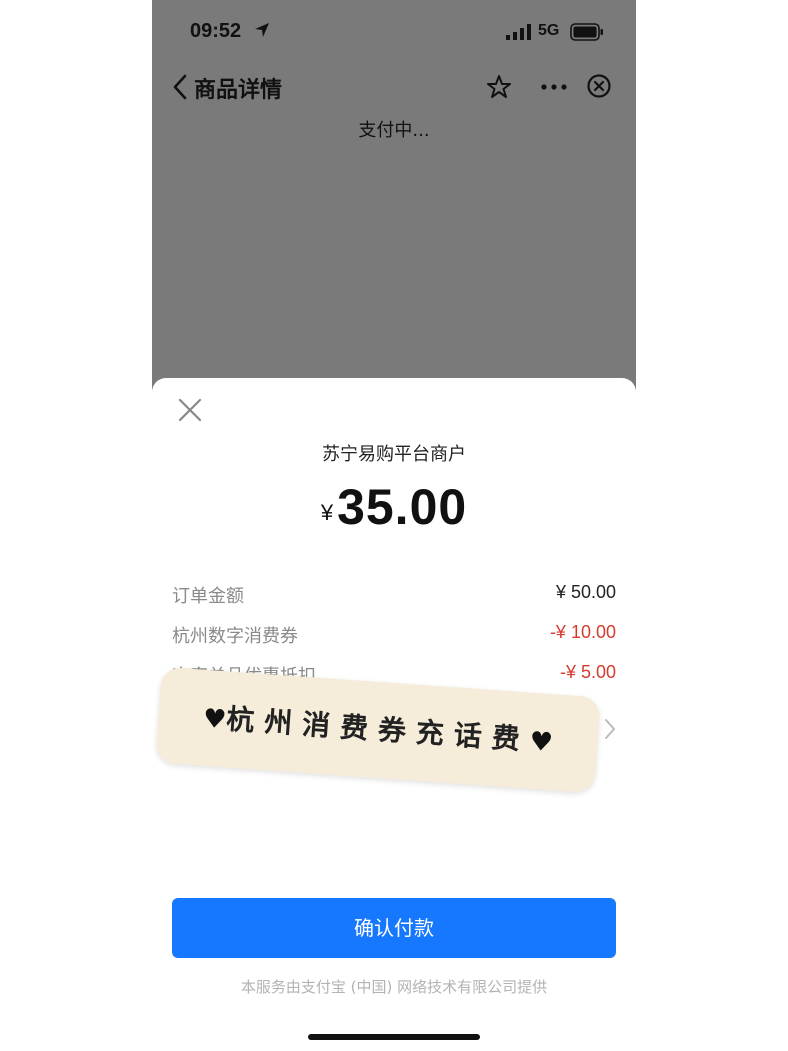 This screenshot has width=788, height=1051. I want to click on page-title: 商品详情, so click(238, 90).